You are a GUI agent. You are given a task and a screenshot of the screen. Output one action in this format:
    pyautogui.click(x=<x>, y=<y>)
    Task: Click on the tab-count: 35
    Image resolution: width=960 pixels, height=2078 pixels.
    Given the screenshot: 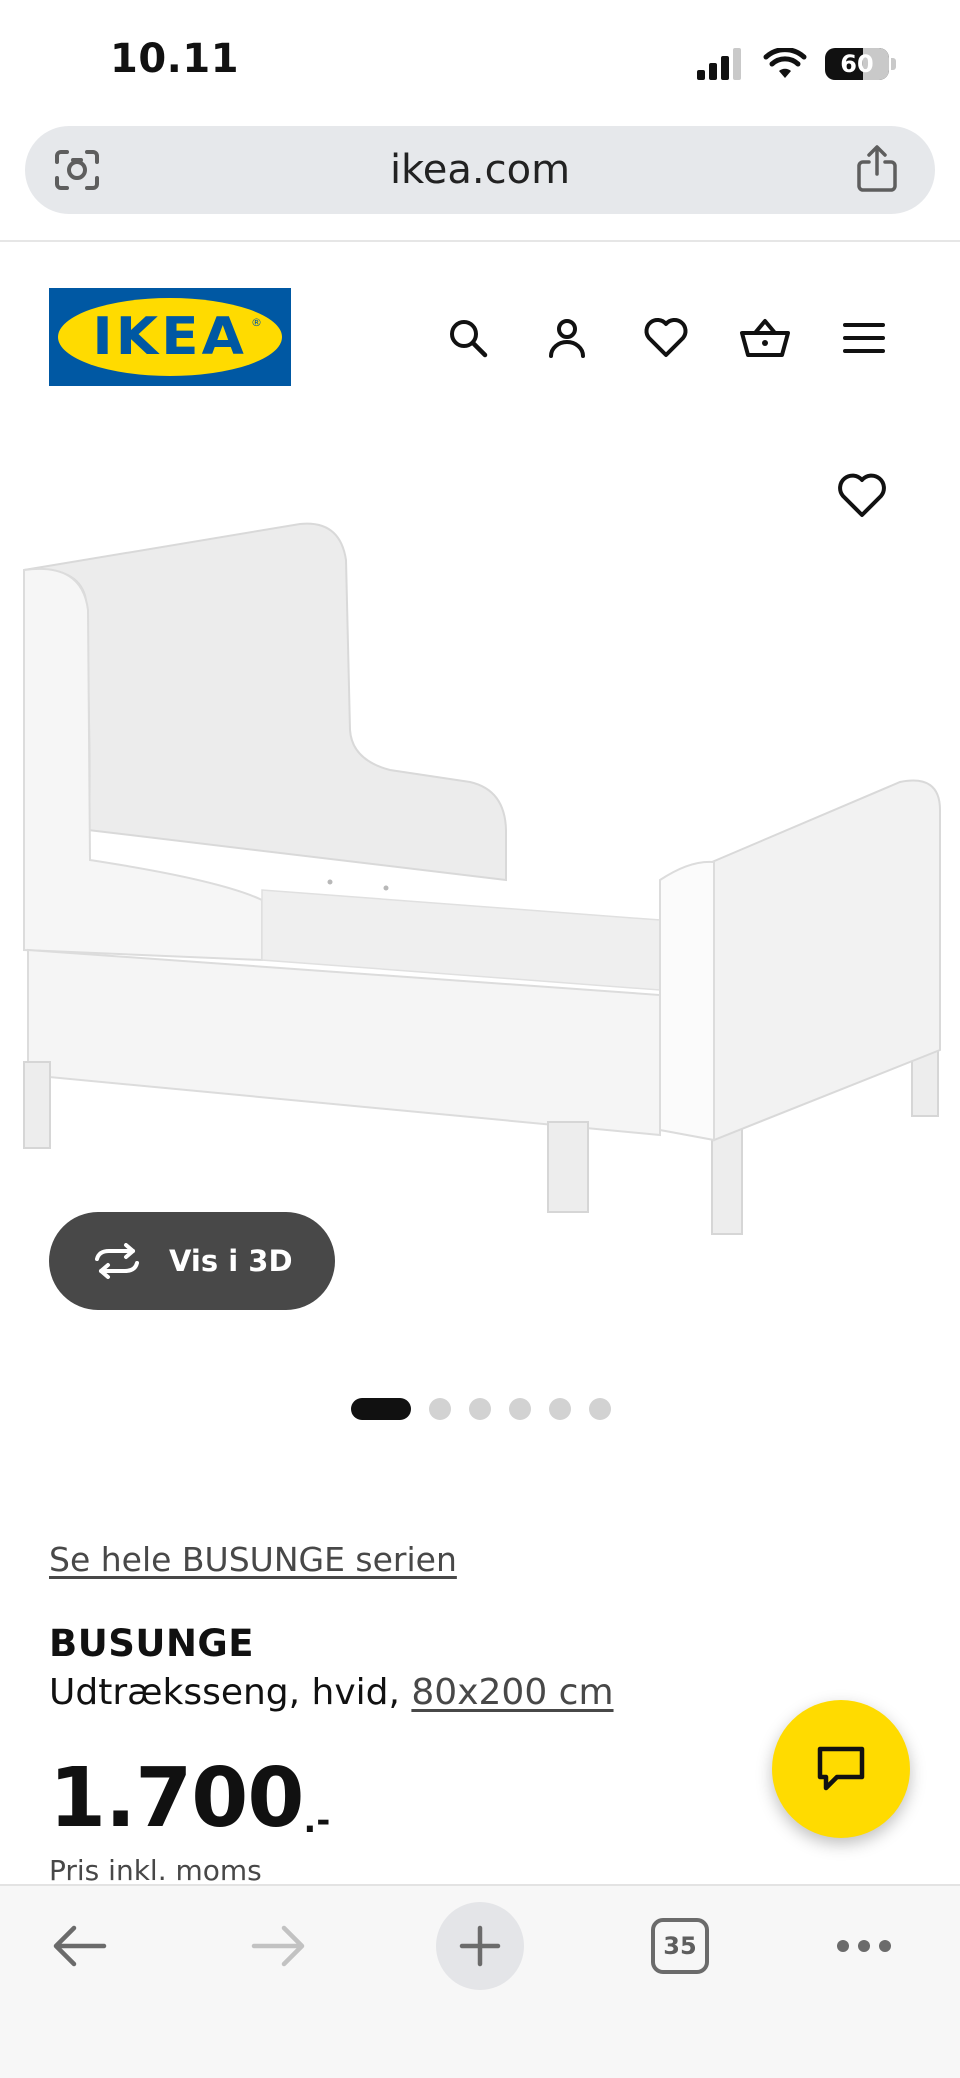 What is the action you would take?
    pyautogui.click(x=680, y=1946)
    